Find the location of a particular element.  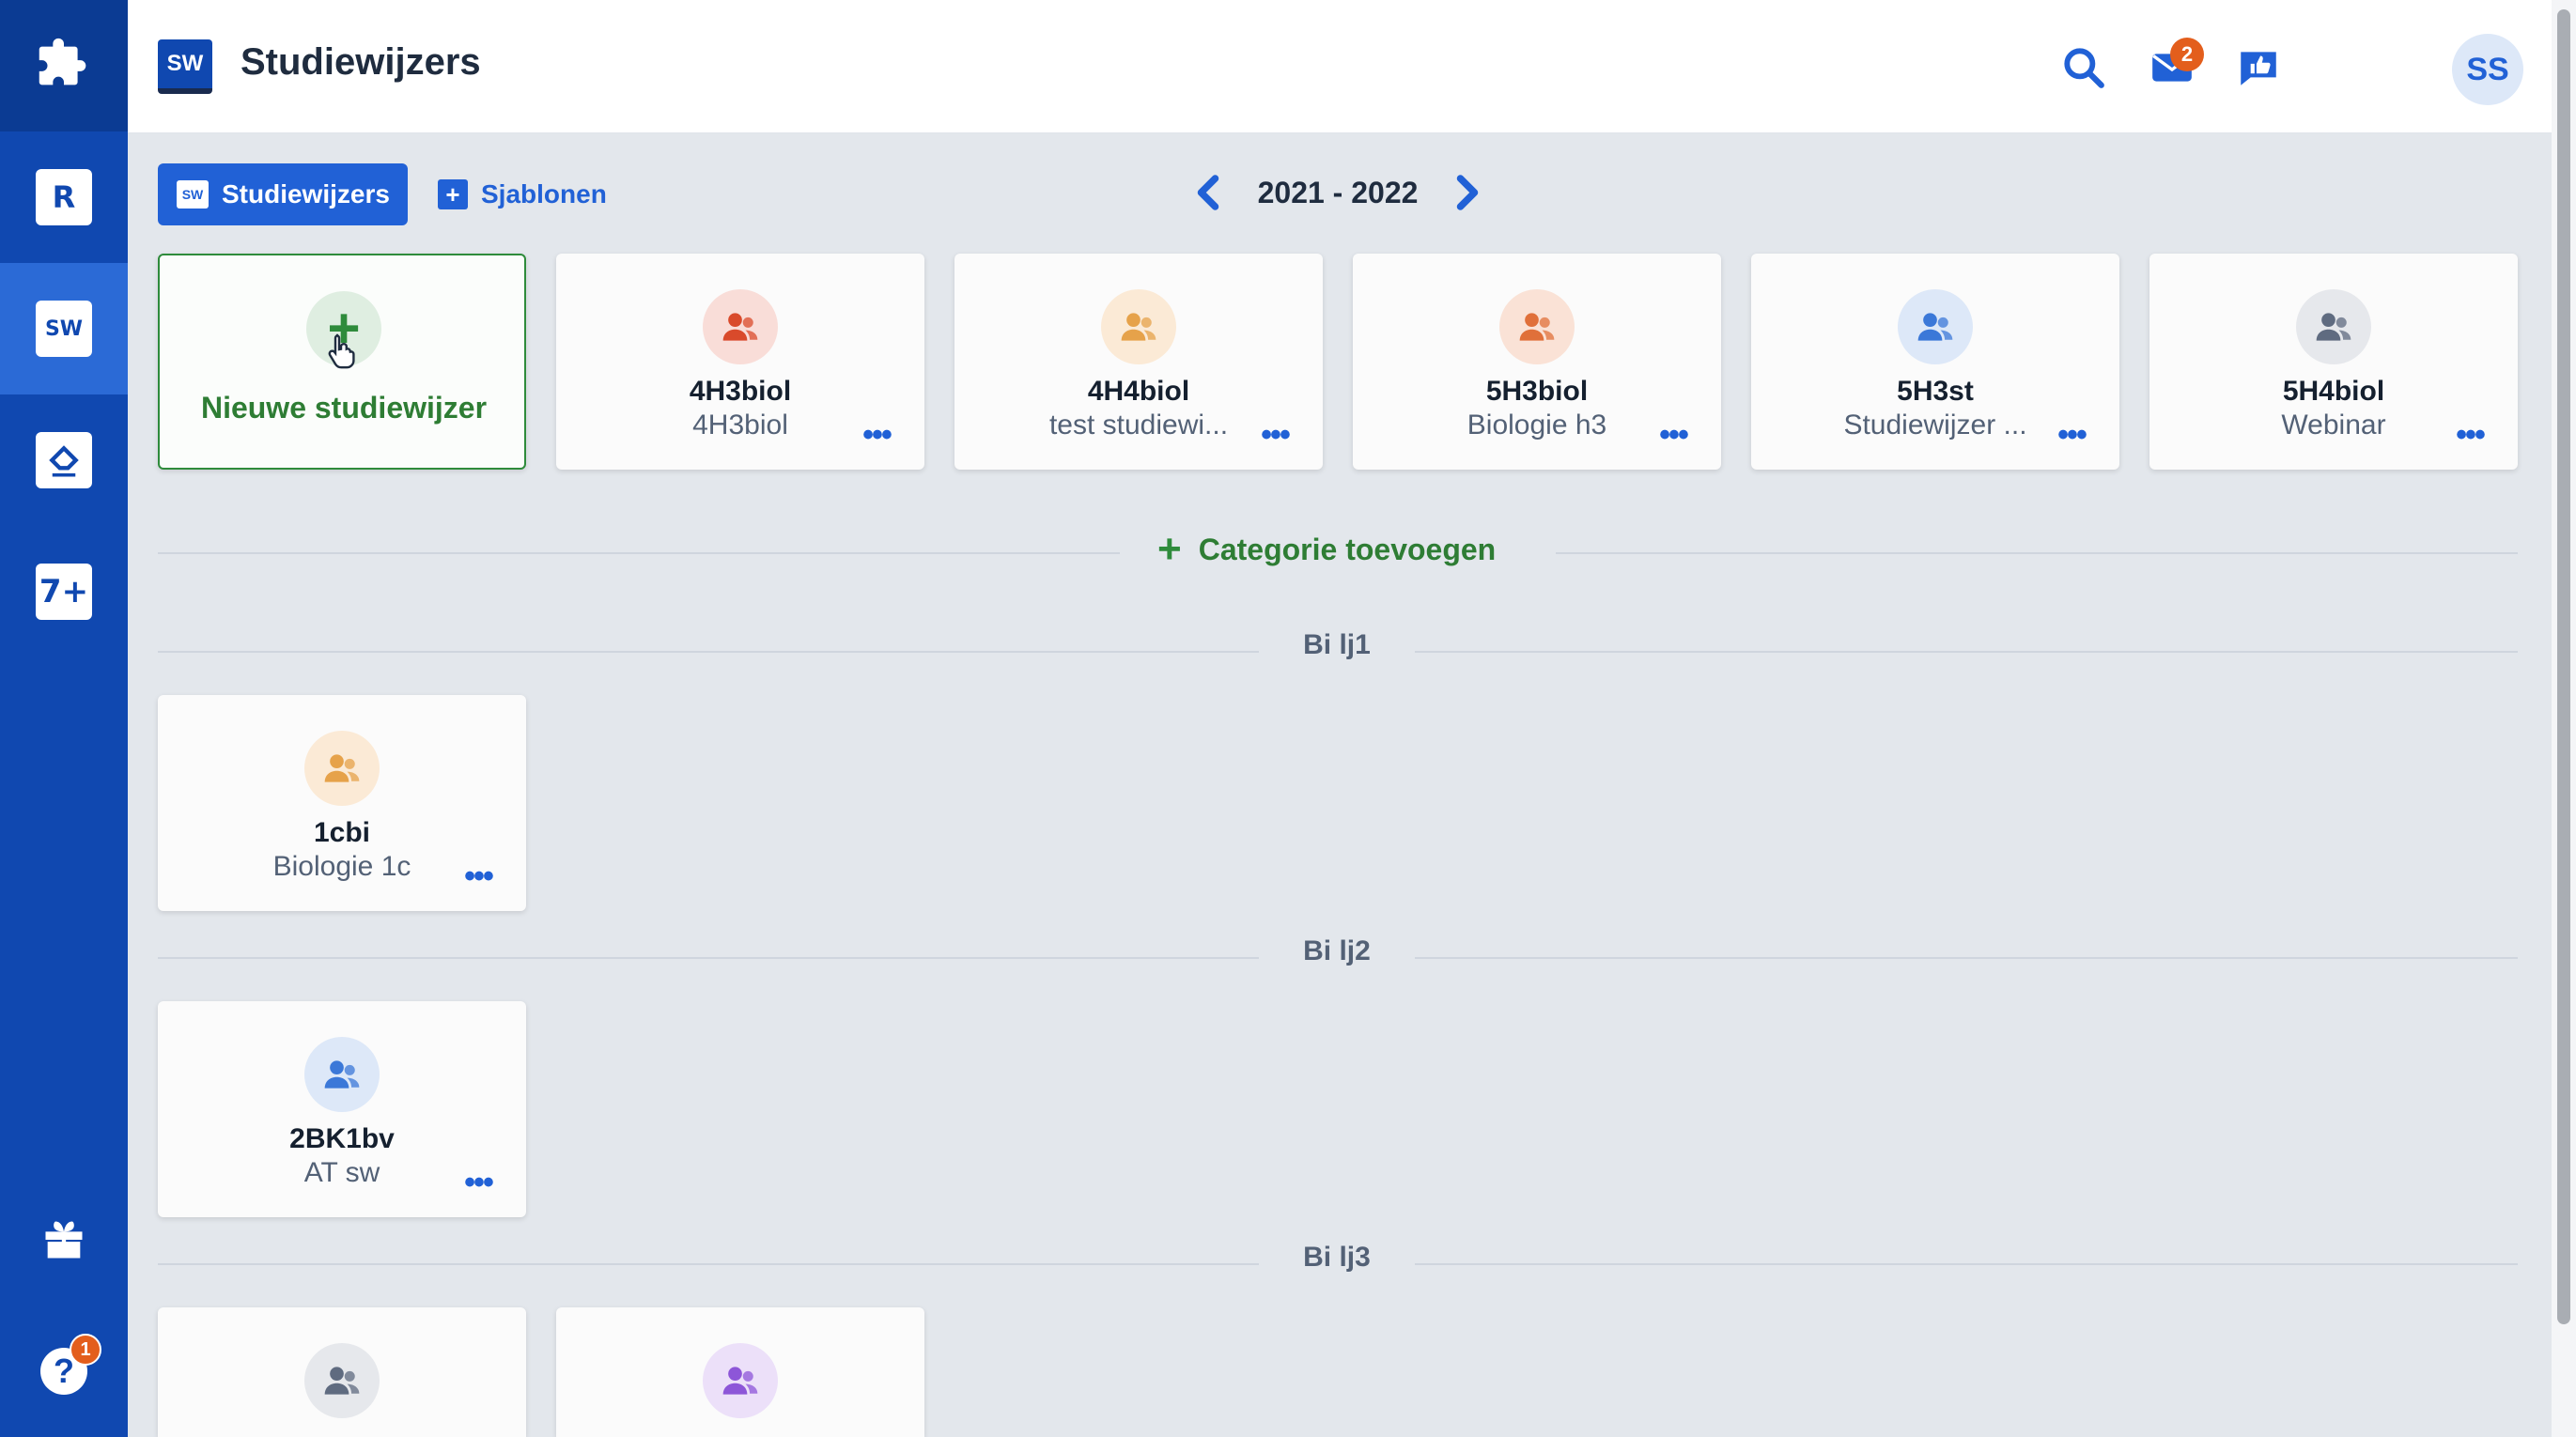

card-name: 4H3biol is located at coordinates (740, 424).